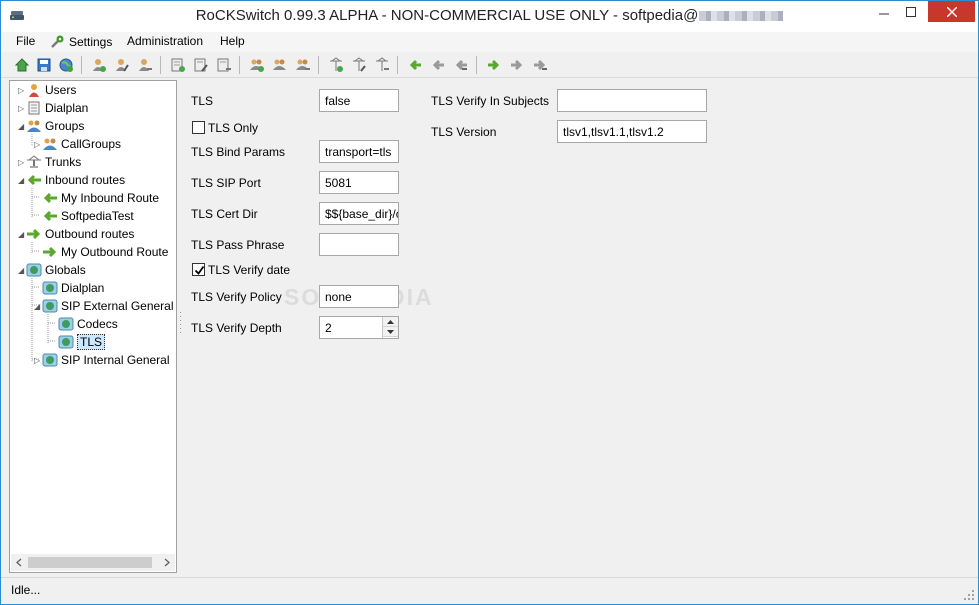  What do you see at coordinates (540, 65) in the screenshot?
I see `remove-outbound-icon` at bounding box center [540, 65].